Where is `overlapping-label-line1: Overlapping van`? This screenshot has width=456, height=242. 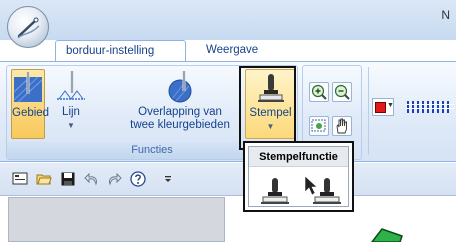 overlapping-label-line1: Overlapping van is located at coordinates (180, 112).